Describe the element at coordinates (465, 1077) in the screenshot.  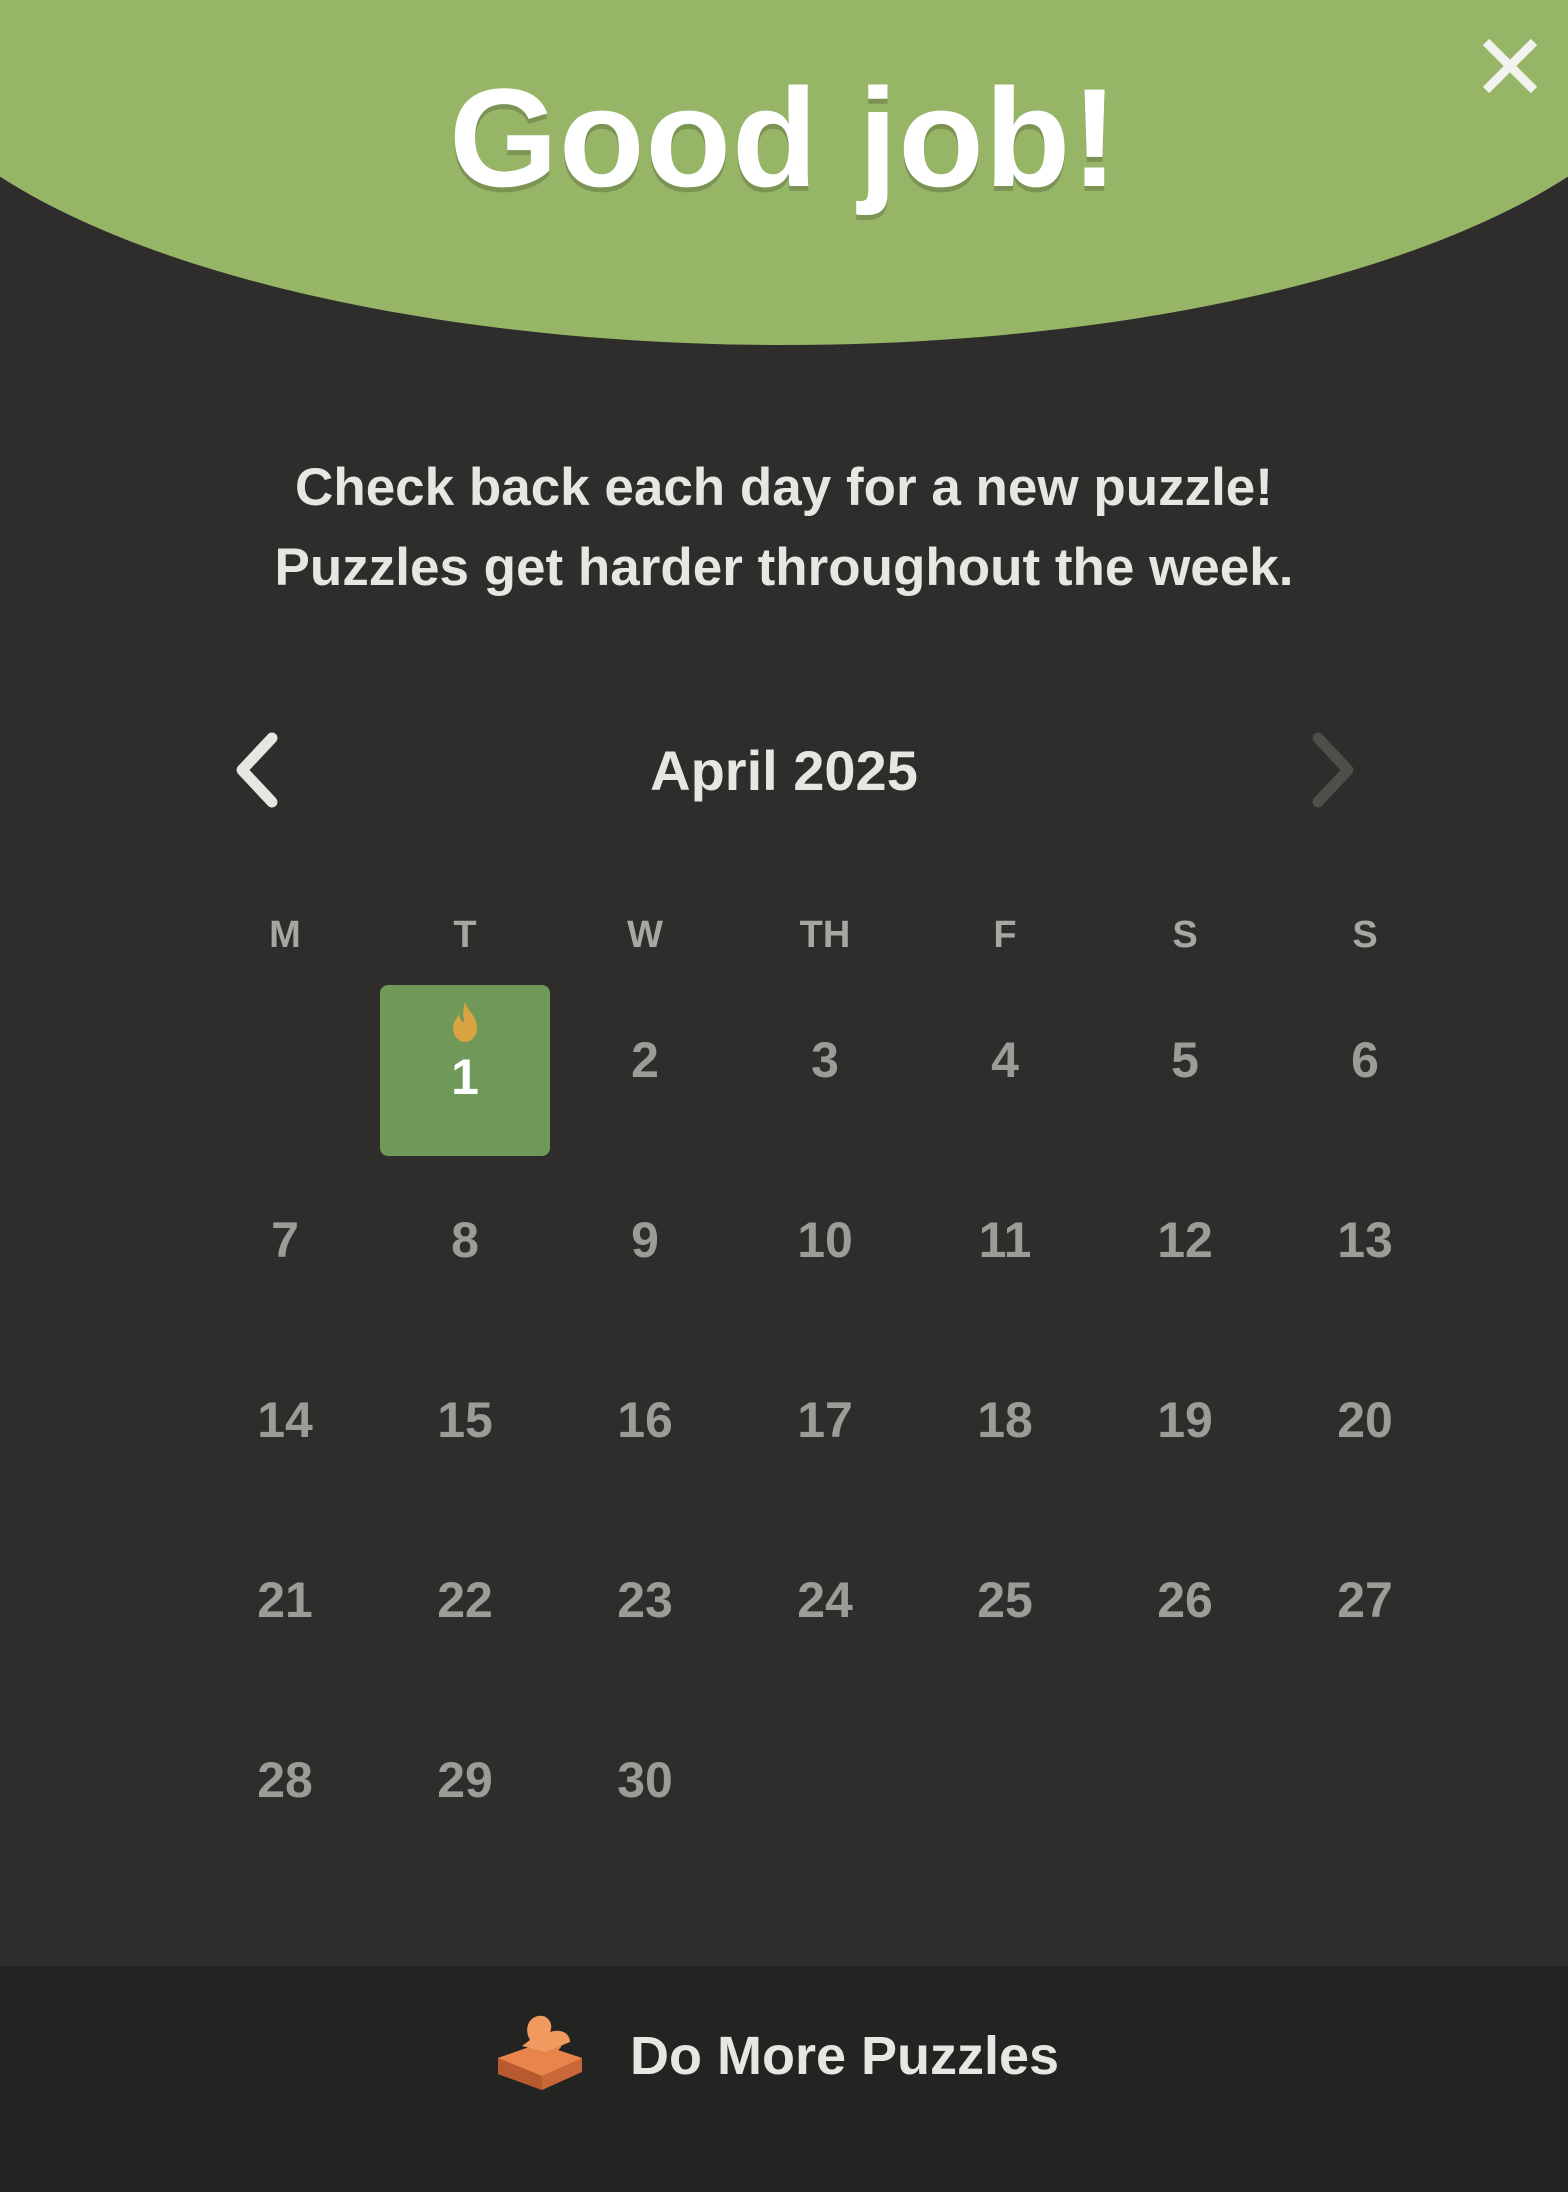
I see `calendar-day-number: 1` at that location.